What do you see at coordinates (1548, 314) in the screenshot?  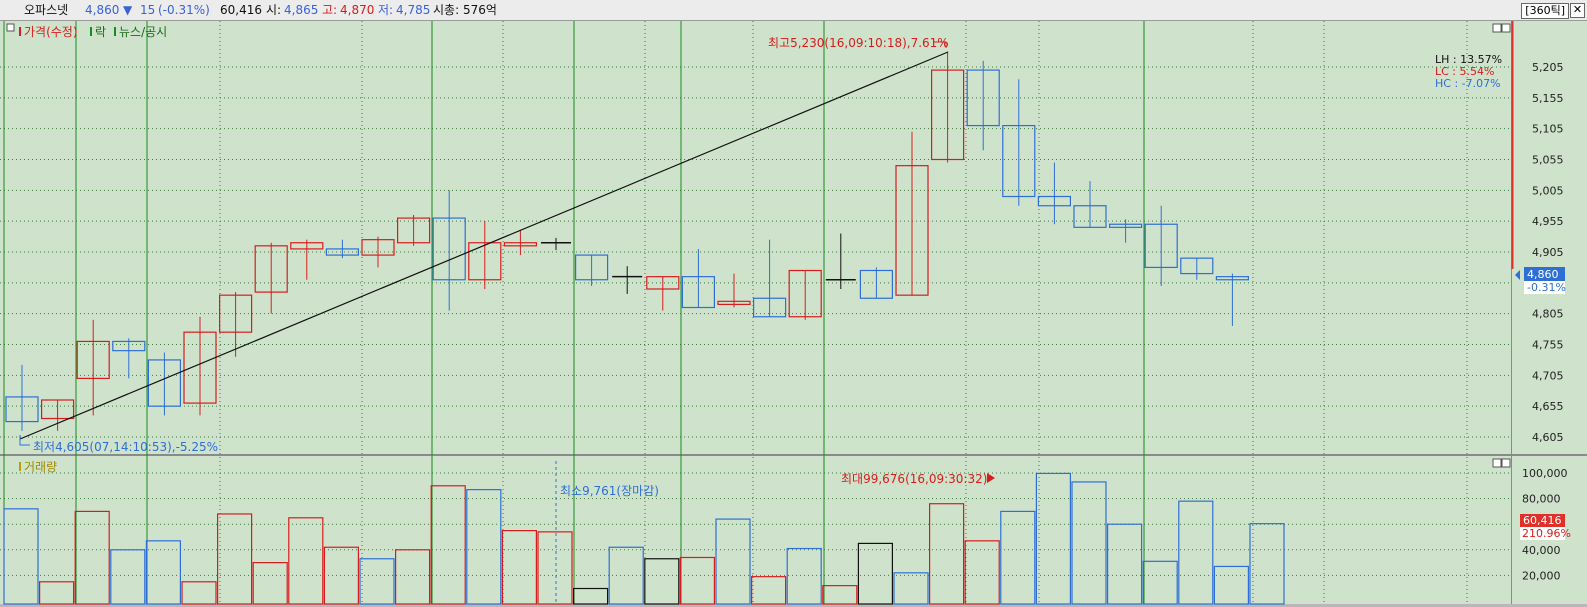 I see `y-tick-label: 4,805` at bounding box center [1548, 314].